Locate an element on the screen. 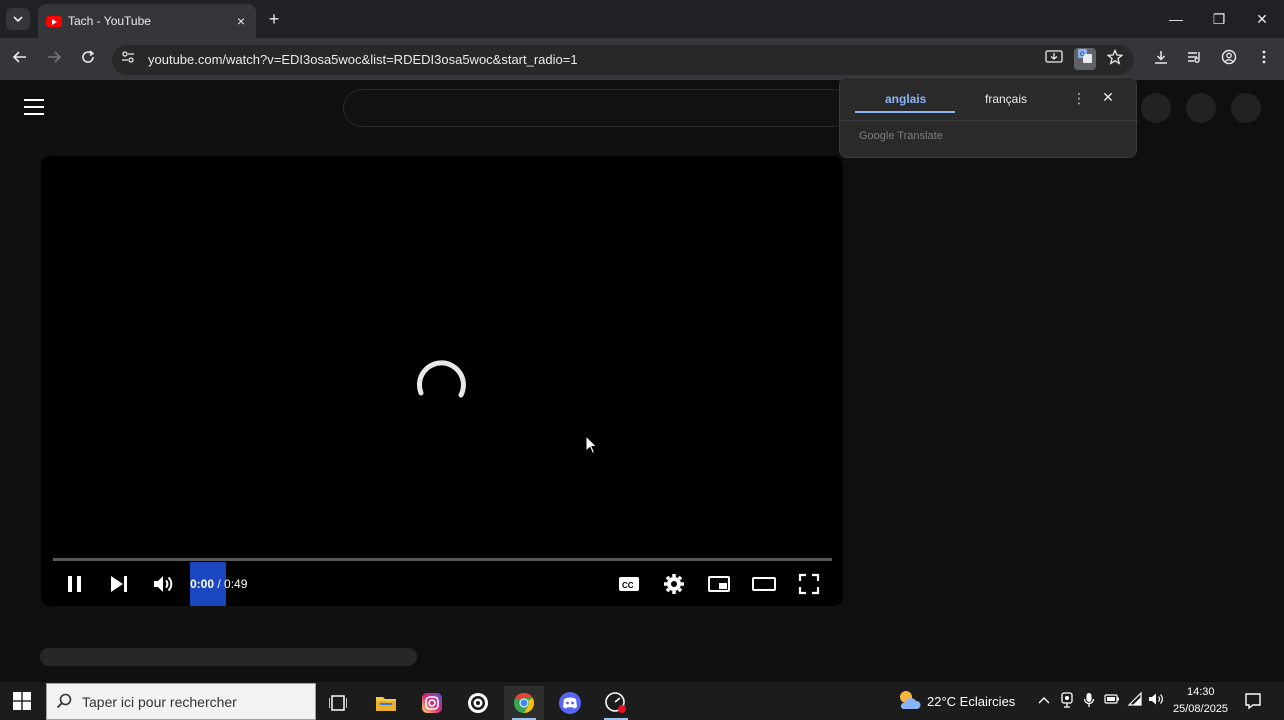  divider is located at coordinates (989, 120).